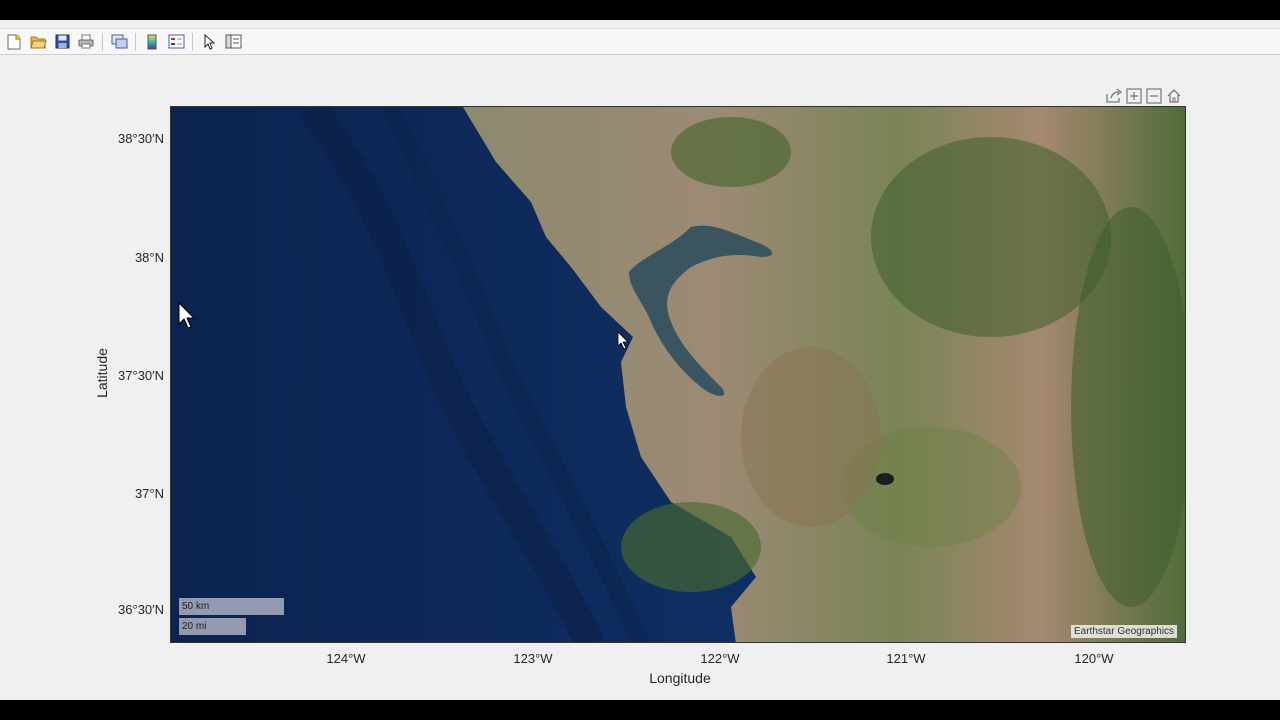 The image size is (1280, 720). I want to click on print-icon, so click(86, 42).